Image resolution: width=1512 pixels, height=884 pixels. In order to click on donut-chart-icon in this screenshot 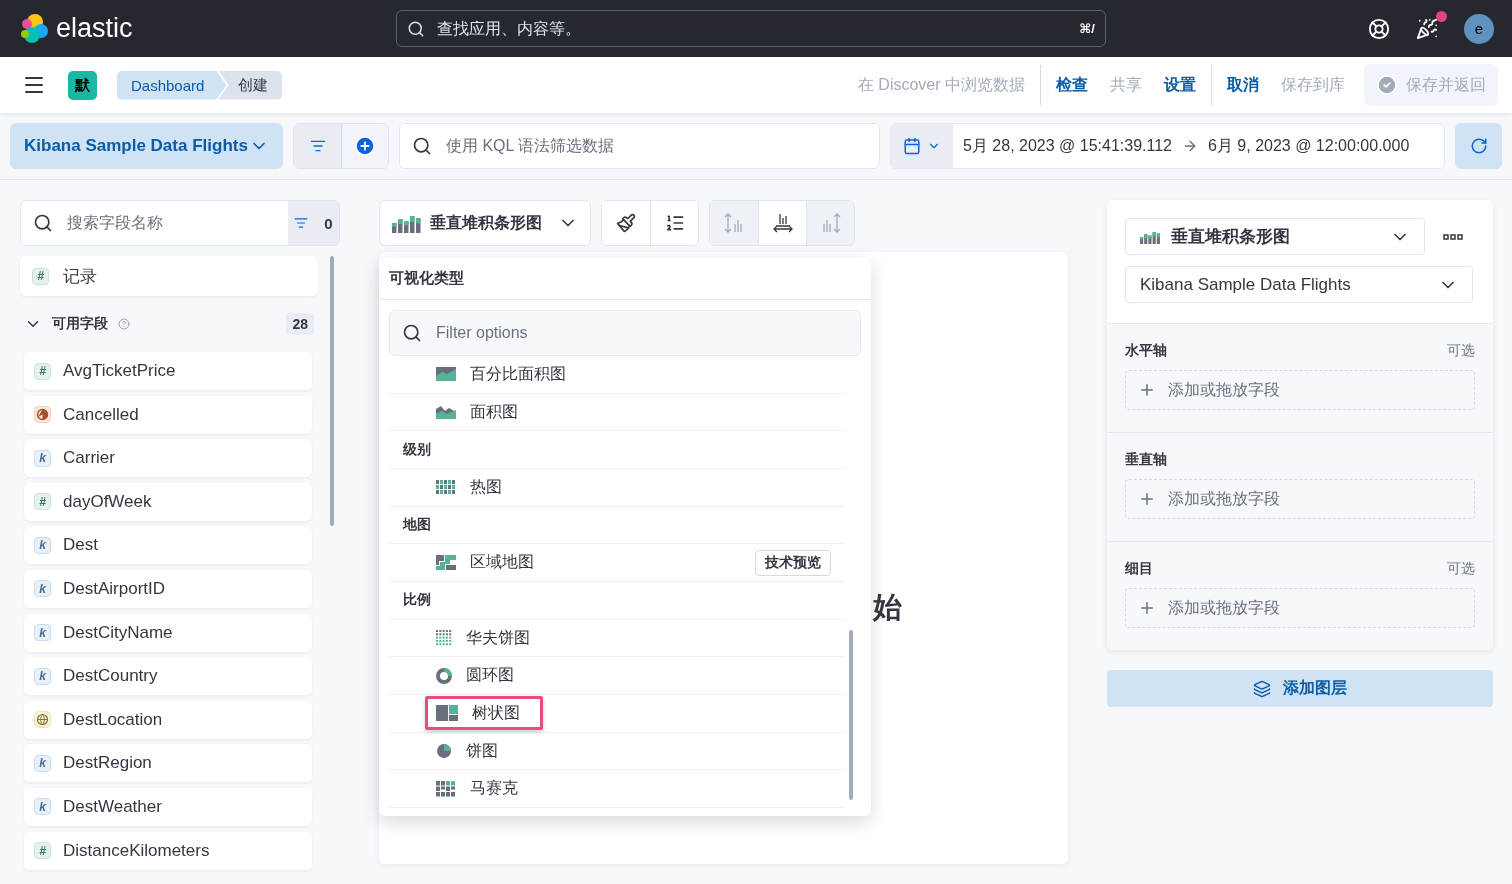, I will do `click(444, 675)`.